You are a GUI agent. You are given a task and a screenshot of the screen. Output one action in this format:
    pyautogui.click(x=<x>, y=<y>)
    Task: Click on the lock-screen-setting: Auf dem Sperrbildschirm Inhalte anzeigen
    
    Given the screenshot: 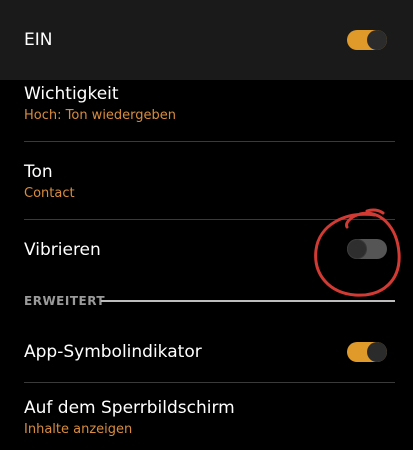 What is the action you would take?
    pyautogui.click(x=206, y=416)
    